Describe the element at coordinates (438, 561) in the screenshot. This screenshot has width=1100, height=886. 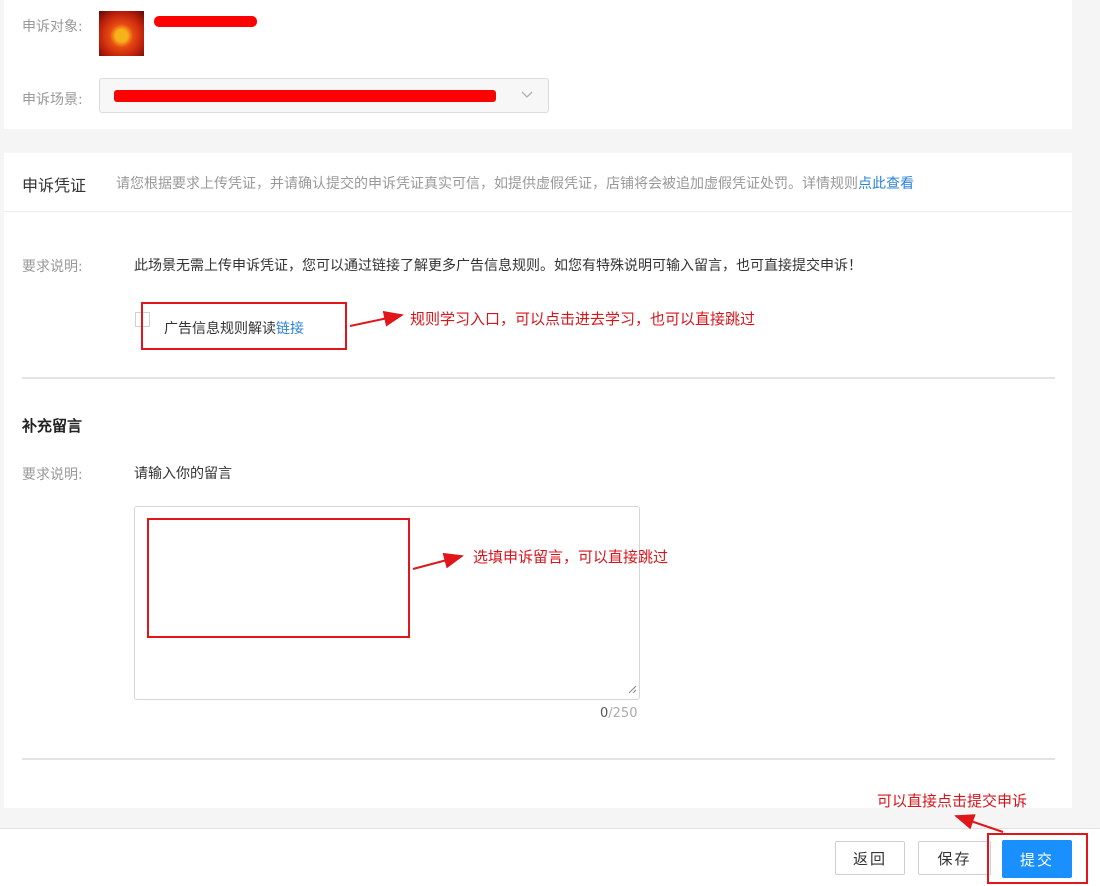
I see `arrow-message` at that location.